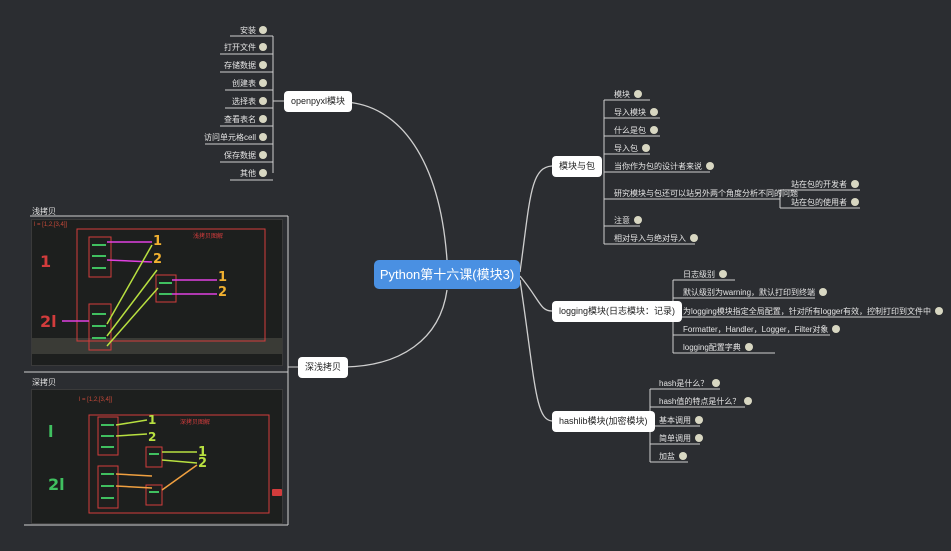  Describe the element at coordinates (681, 438) in the screenshot. I see `leaf-hashlib-simple-call: 简单调用` at that location.